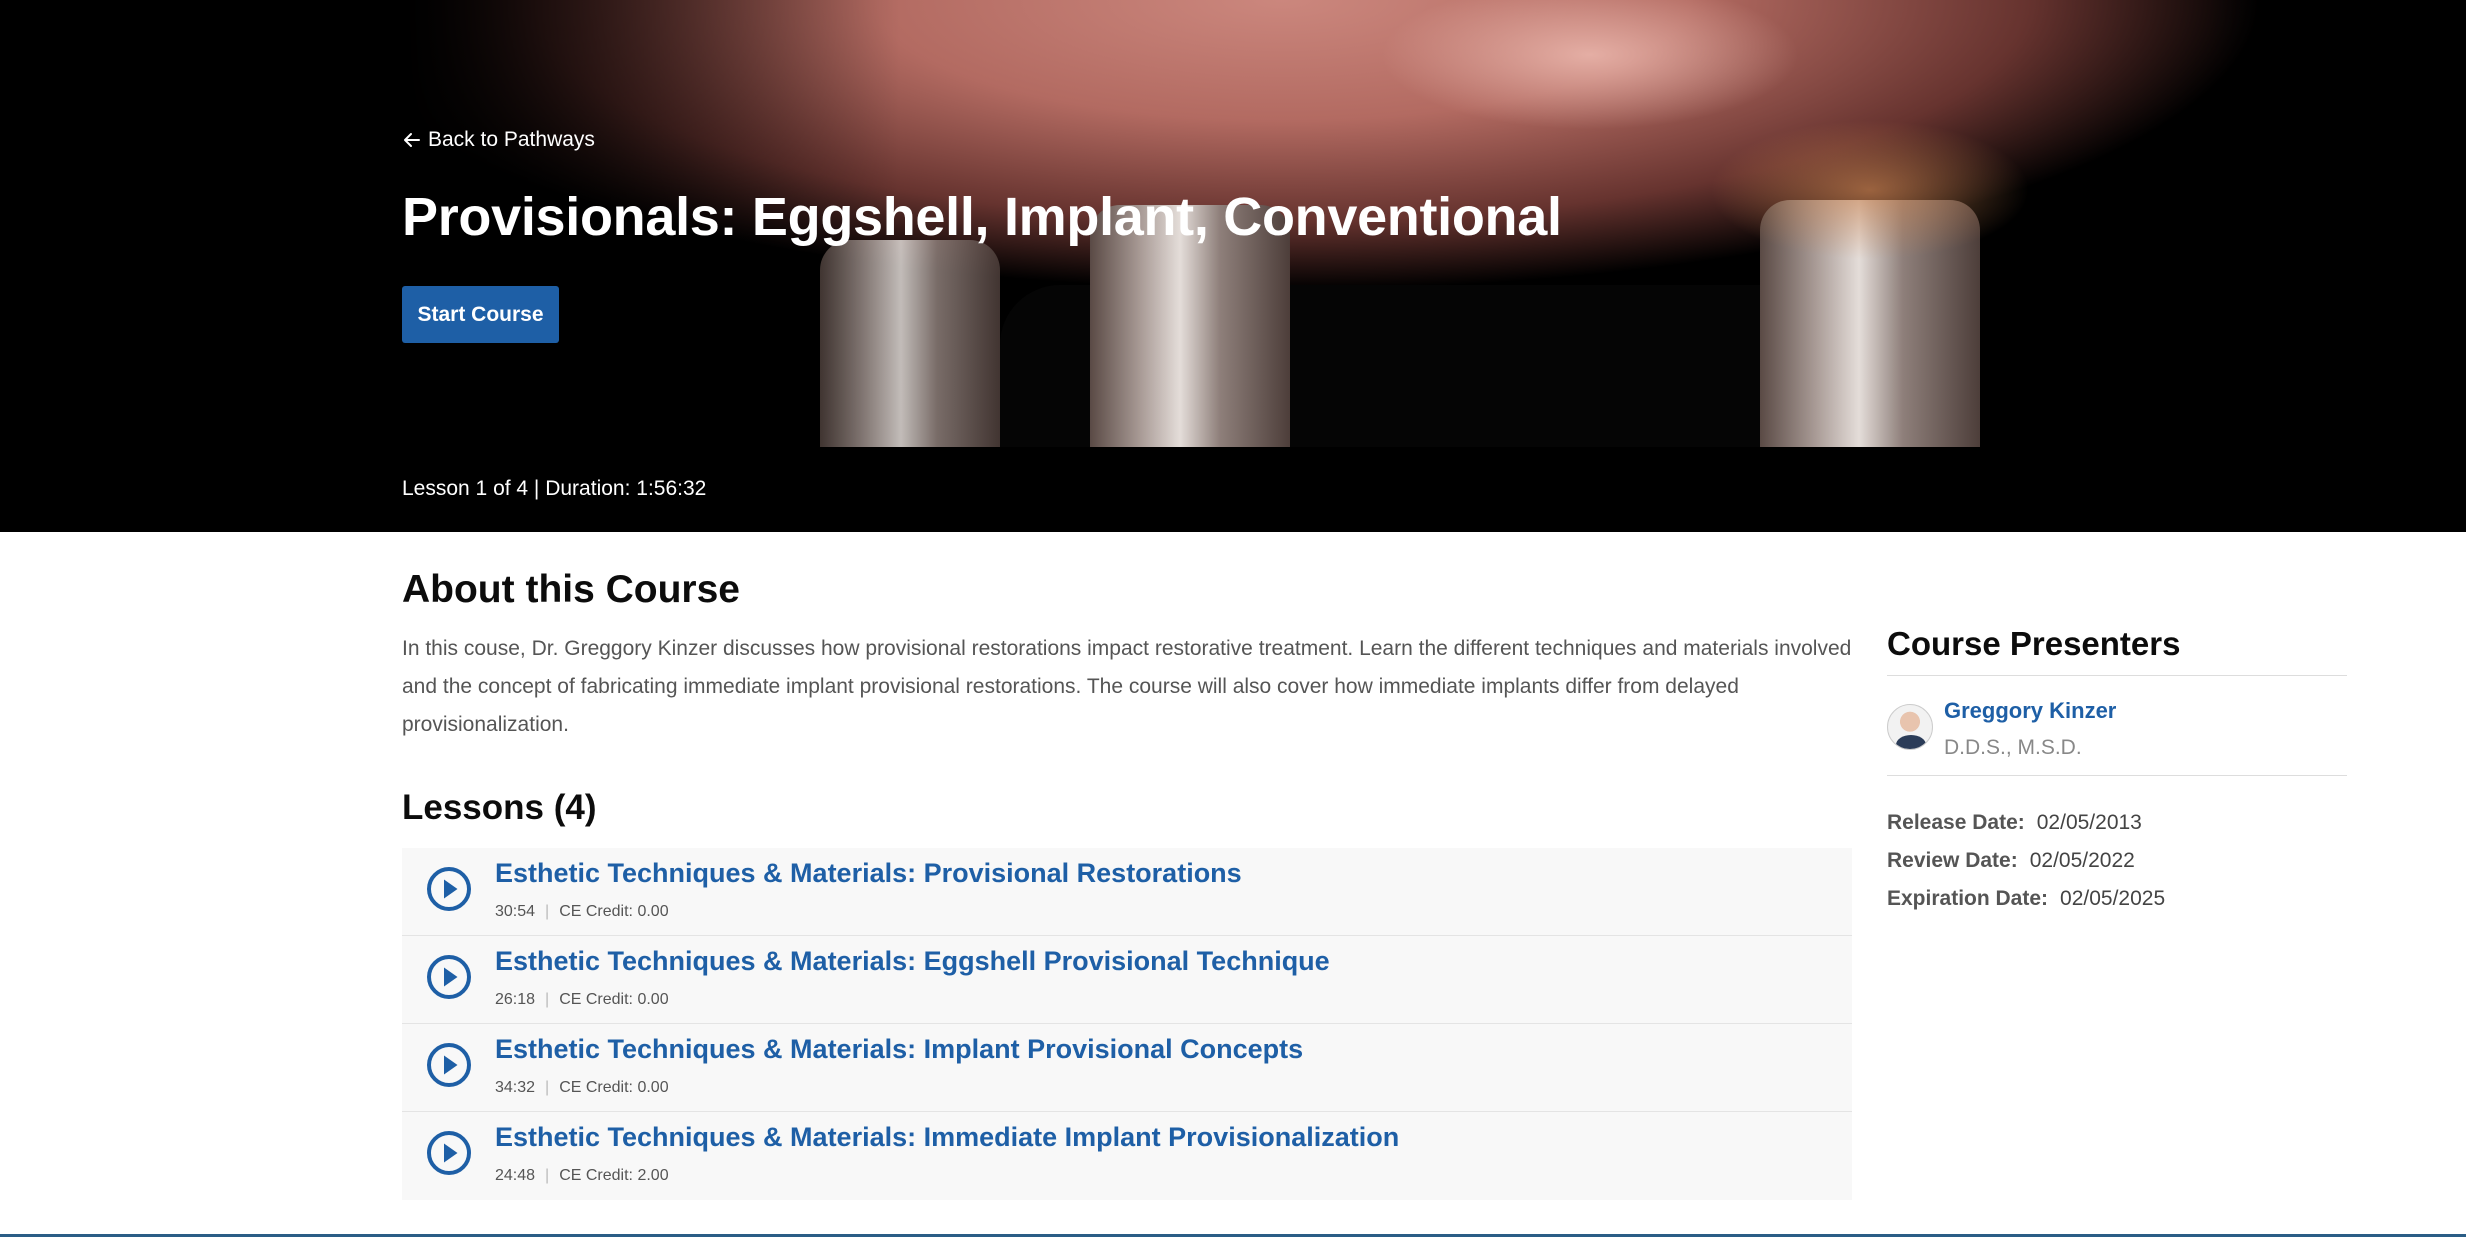 The image size is (2466, 1237). I want to click on expiration-date: Expiration Date: 02/05/2025, so click(2117, 899).